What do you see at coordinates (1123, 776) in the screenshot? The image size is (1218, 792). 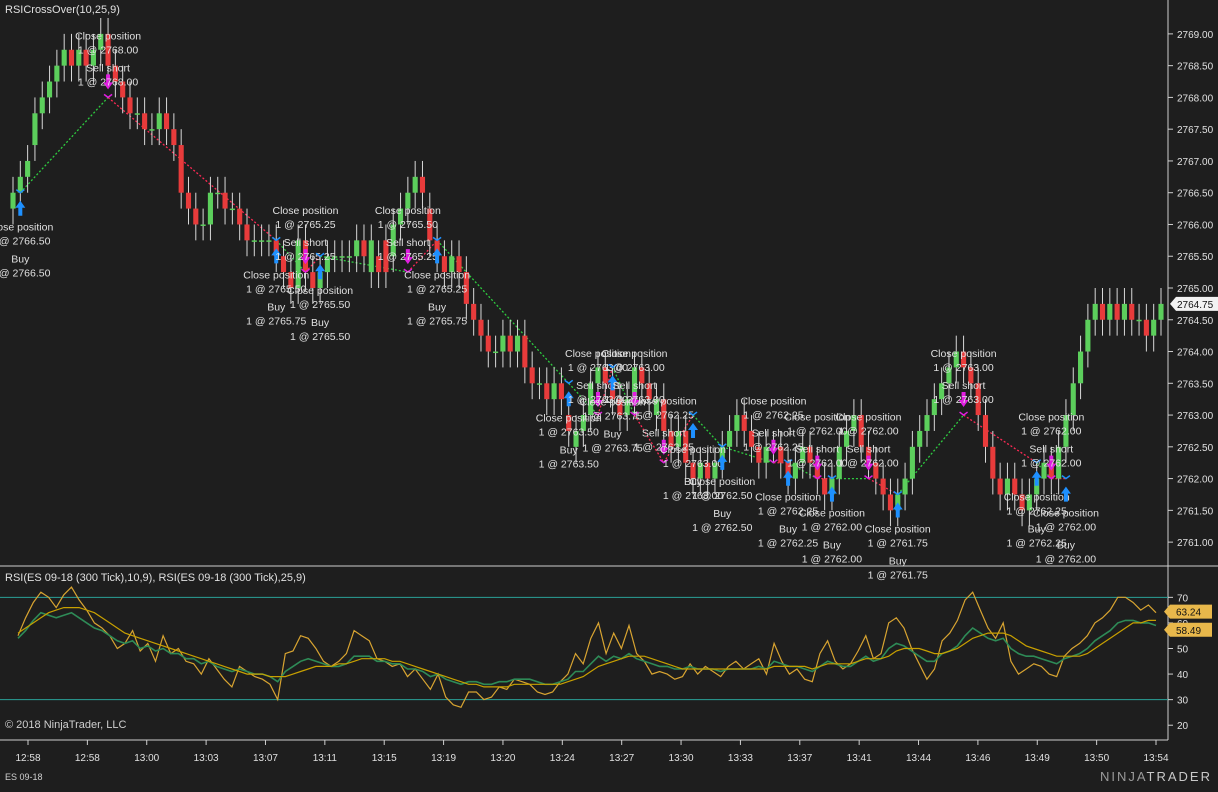 I see `brand-prefix: NINJA` at bounding box center [1123, 776].